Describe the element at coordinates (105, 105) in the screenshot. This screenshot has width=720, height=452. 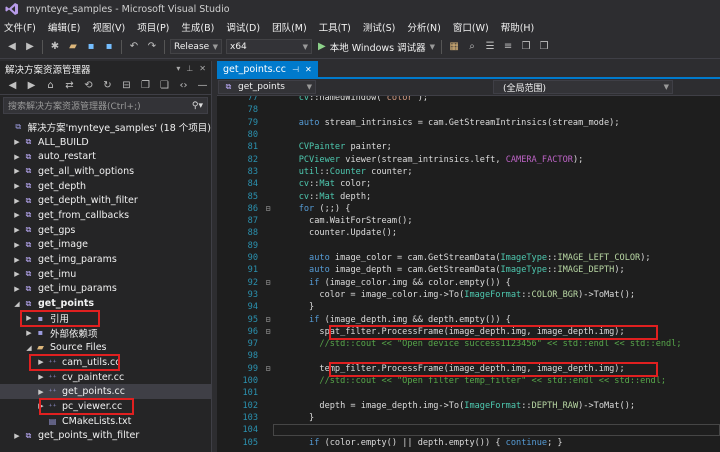
I see `explorer-search-input: 搜索解决方案资源管理器(Ctrl+;) ⚲▾` at that location.